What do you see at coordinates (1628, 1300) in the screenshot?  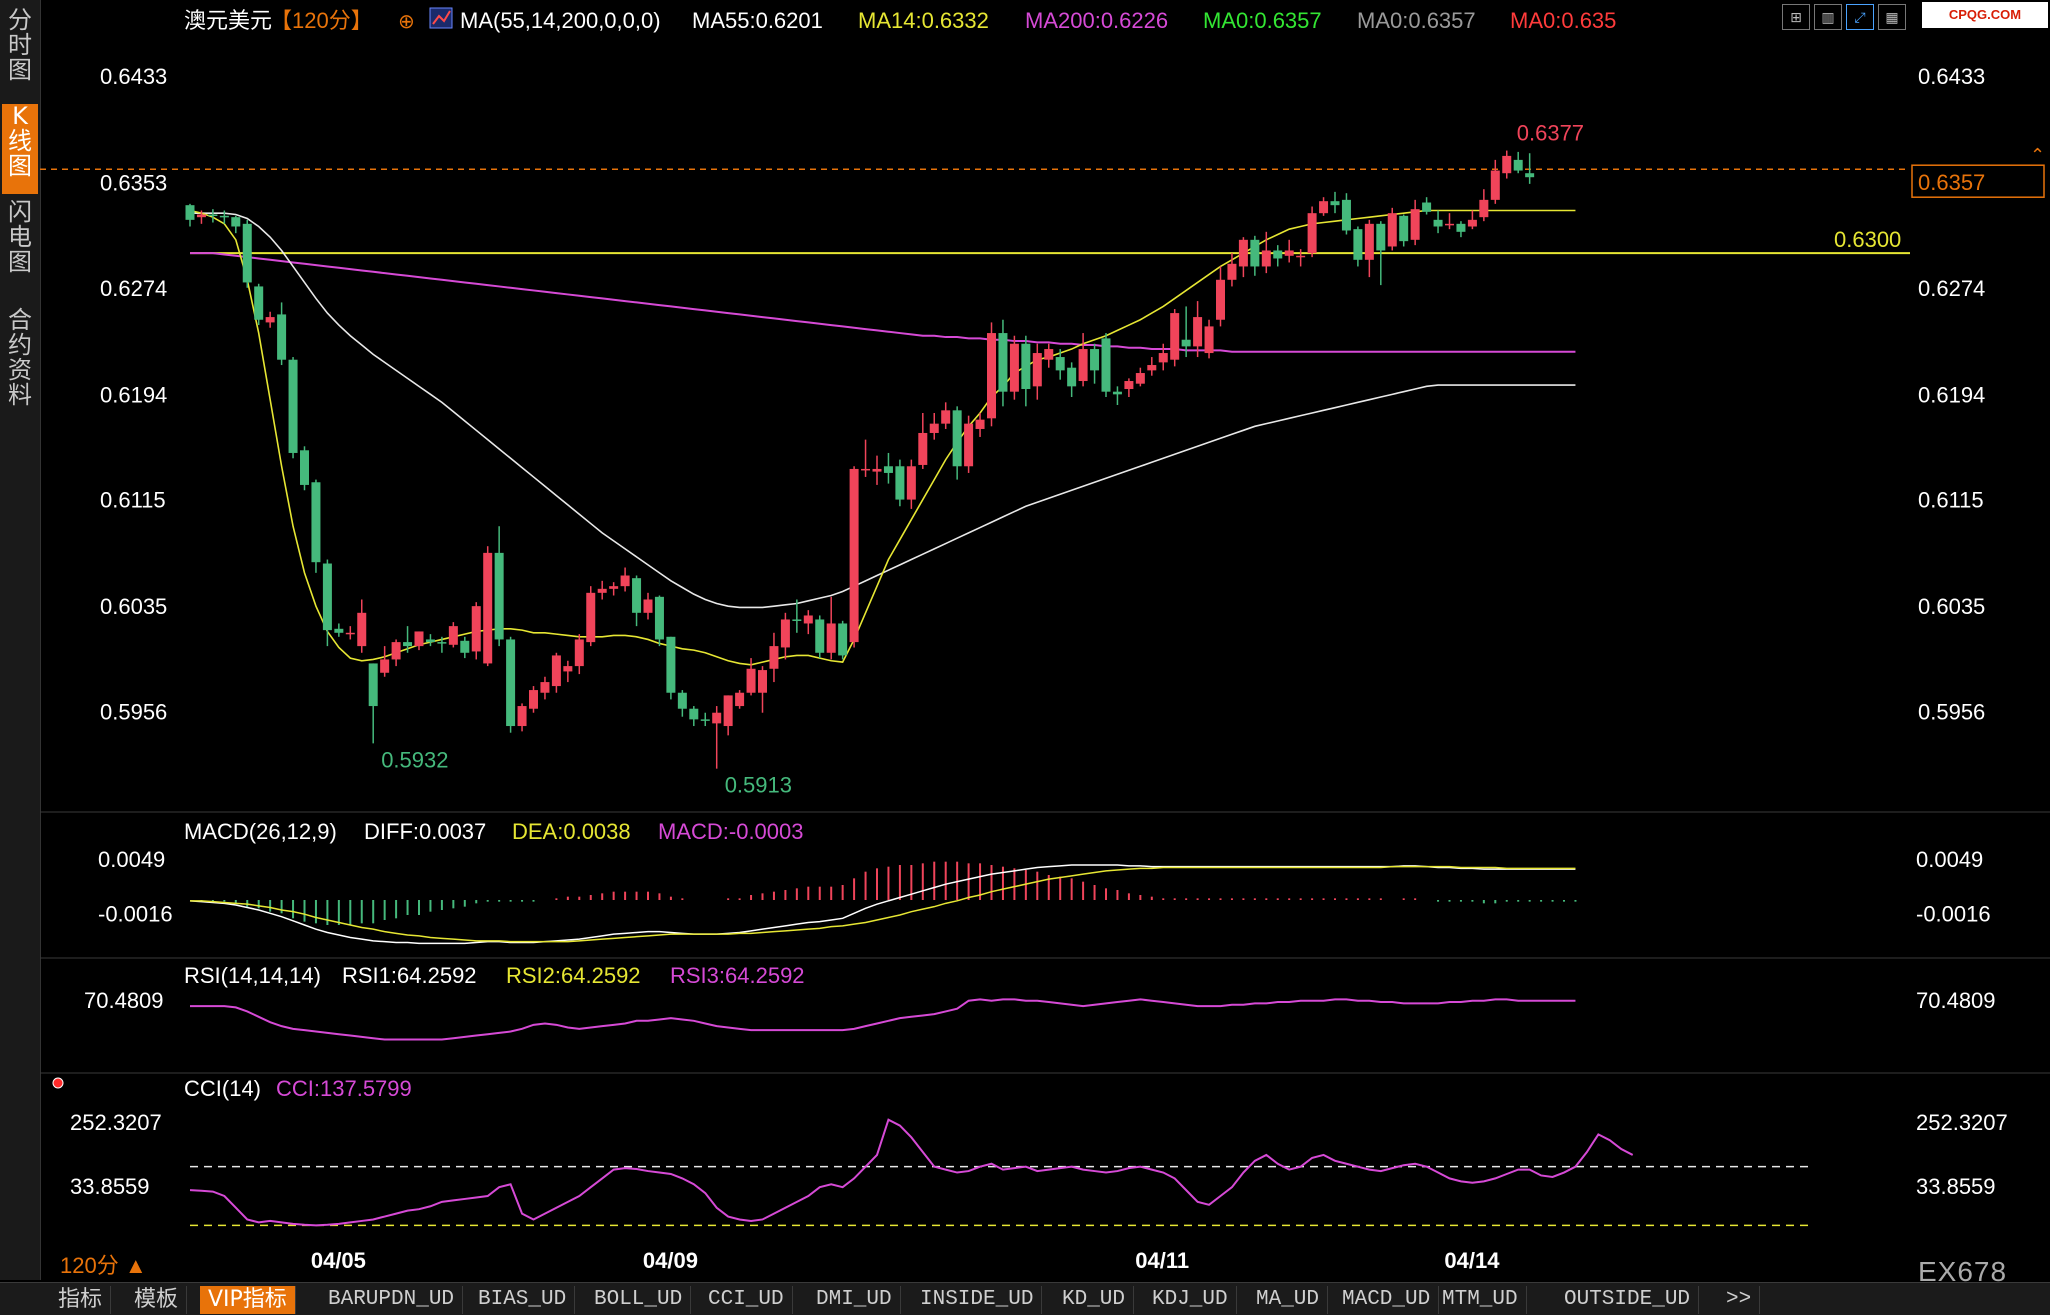 I see `indicator-tab: OUTSIDE_UD` at bounding box center [1628, 1300].